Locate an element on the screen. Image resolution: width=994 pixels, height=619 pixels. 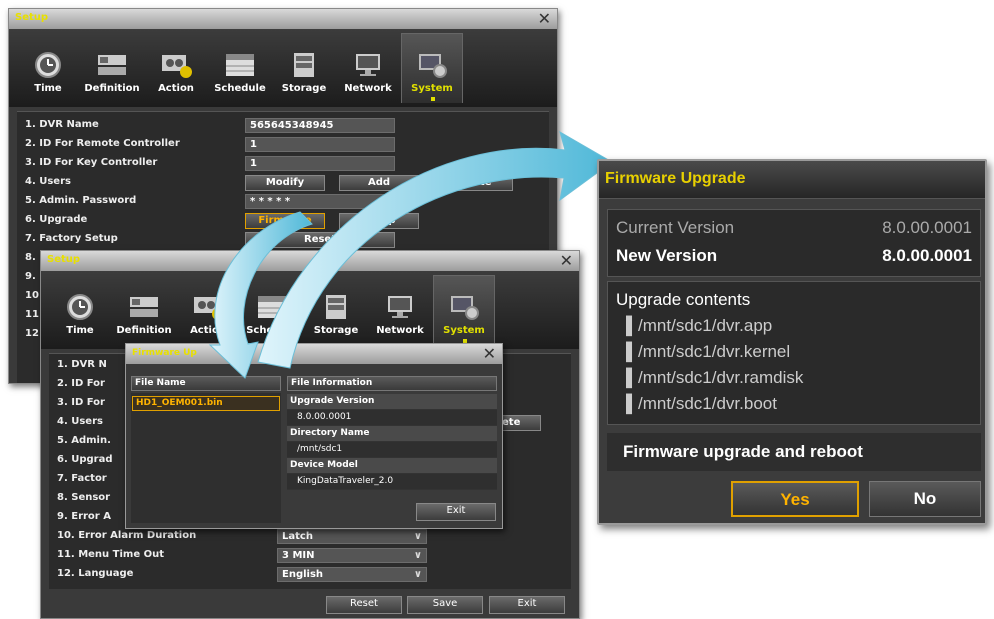
dialog-title: Firmware Up is located at coordinates (164, 353).